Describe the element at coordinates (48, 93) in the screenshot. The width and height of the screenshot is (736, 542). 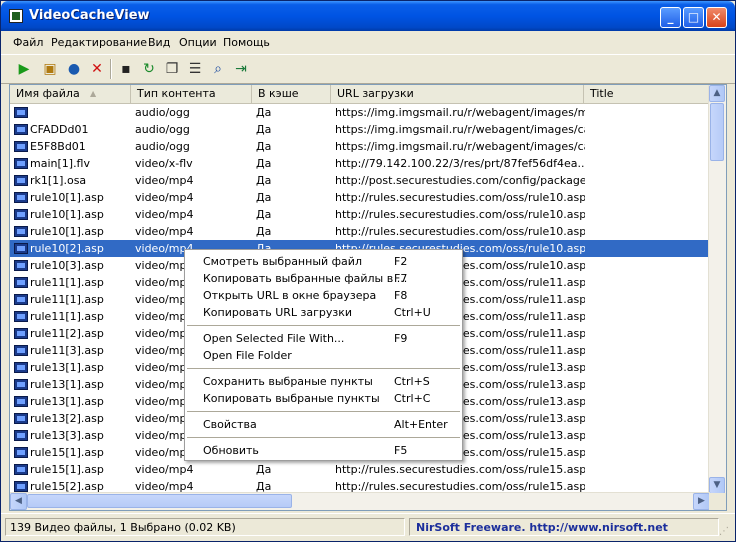
I see `column-header-label: Имя файла` at that location.